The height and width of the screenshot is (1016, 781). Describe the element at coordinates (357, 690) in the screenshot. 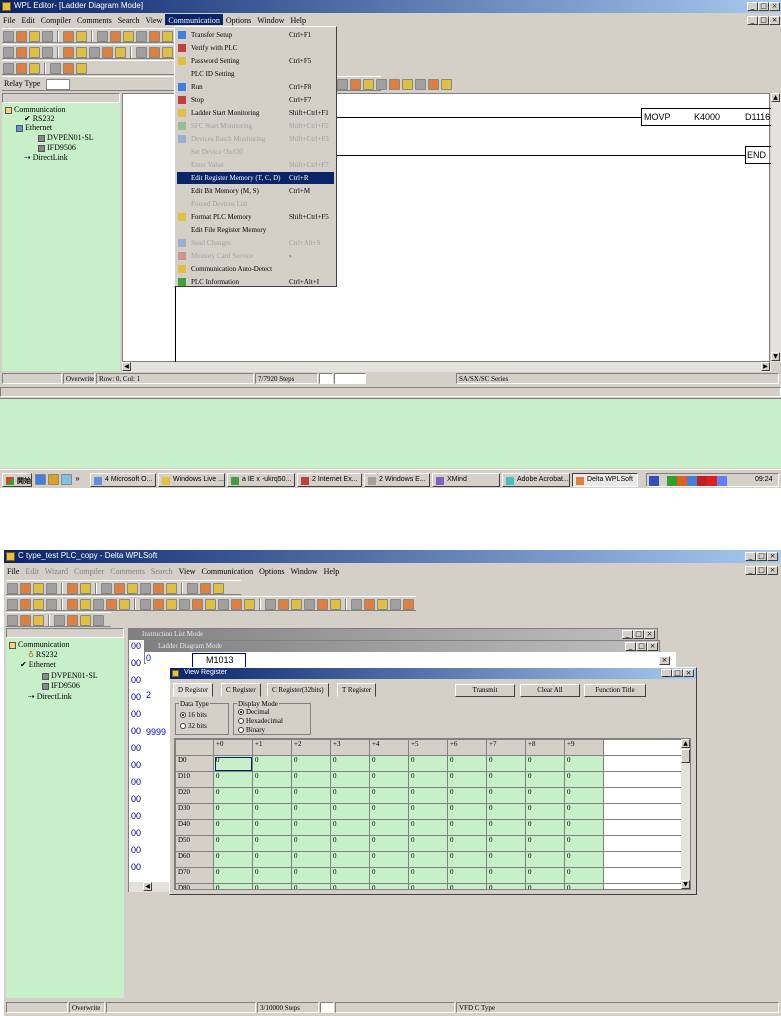

I see `tab-t-register: T Register` at that location.